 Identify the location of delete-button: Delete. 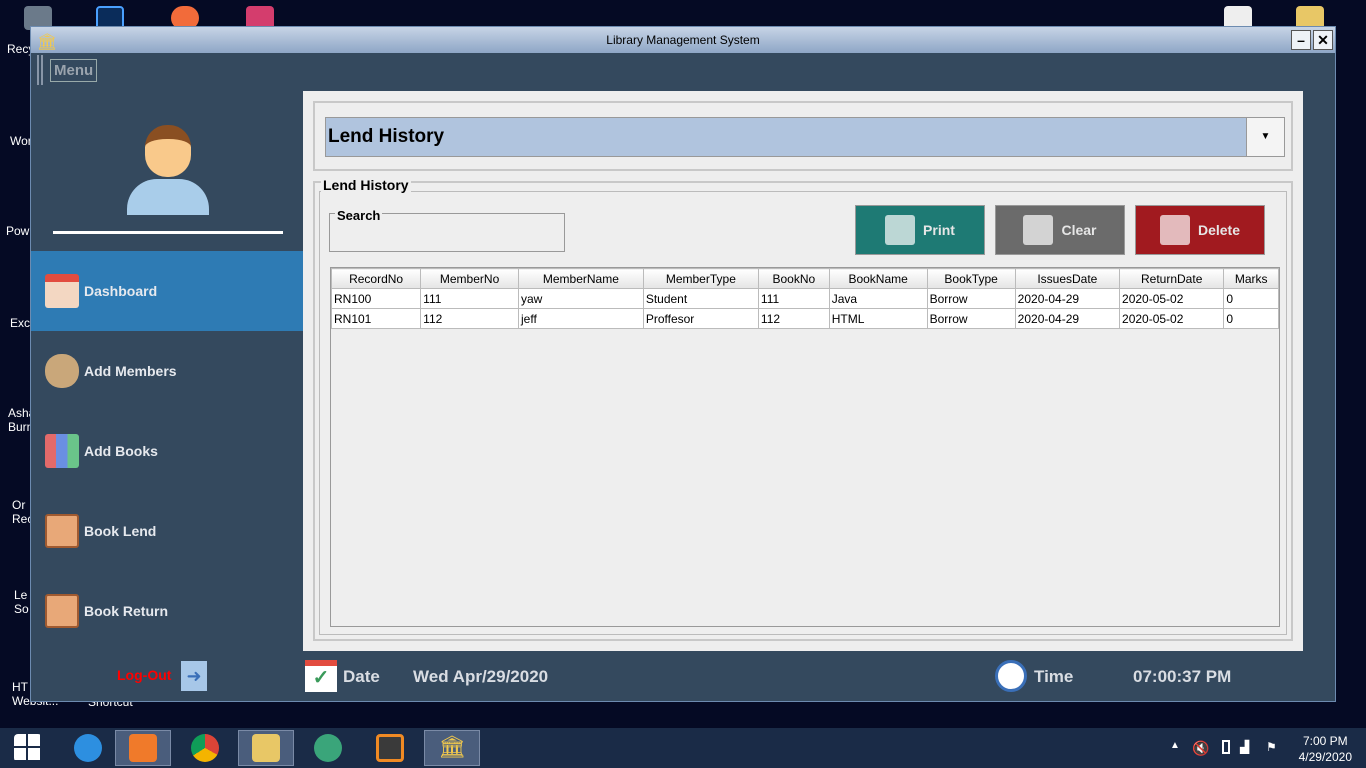
(1200, 230).